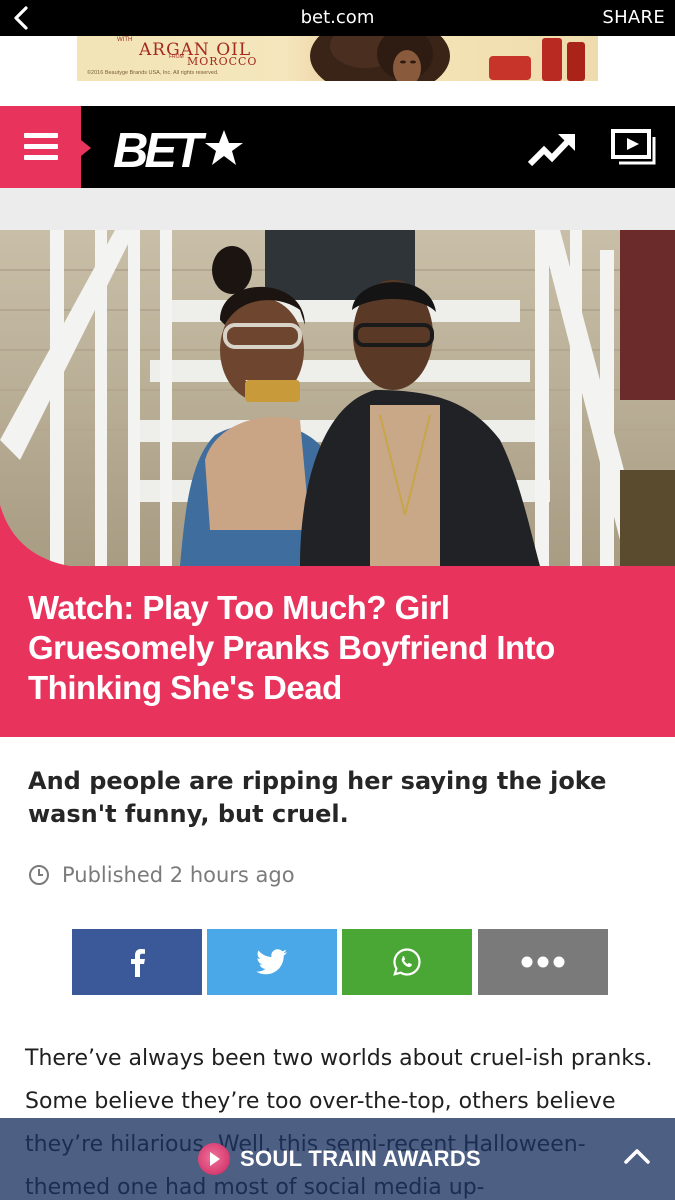  I want to click on browser-url: bet.com, so click(337, 17).